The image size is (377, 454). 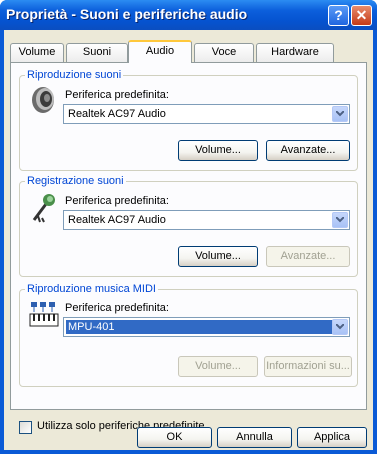 I want to click on midi-field-label: Periferica predefinita:, so click(x=117, y=308).